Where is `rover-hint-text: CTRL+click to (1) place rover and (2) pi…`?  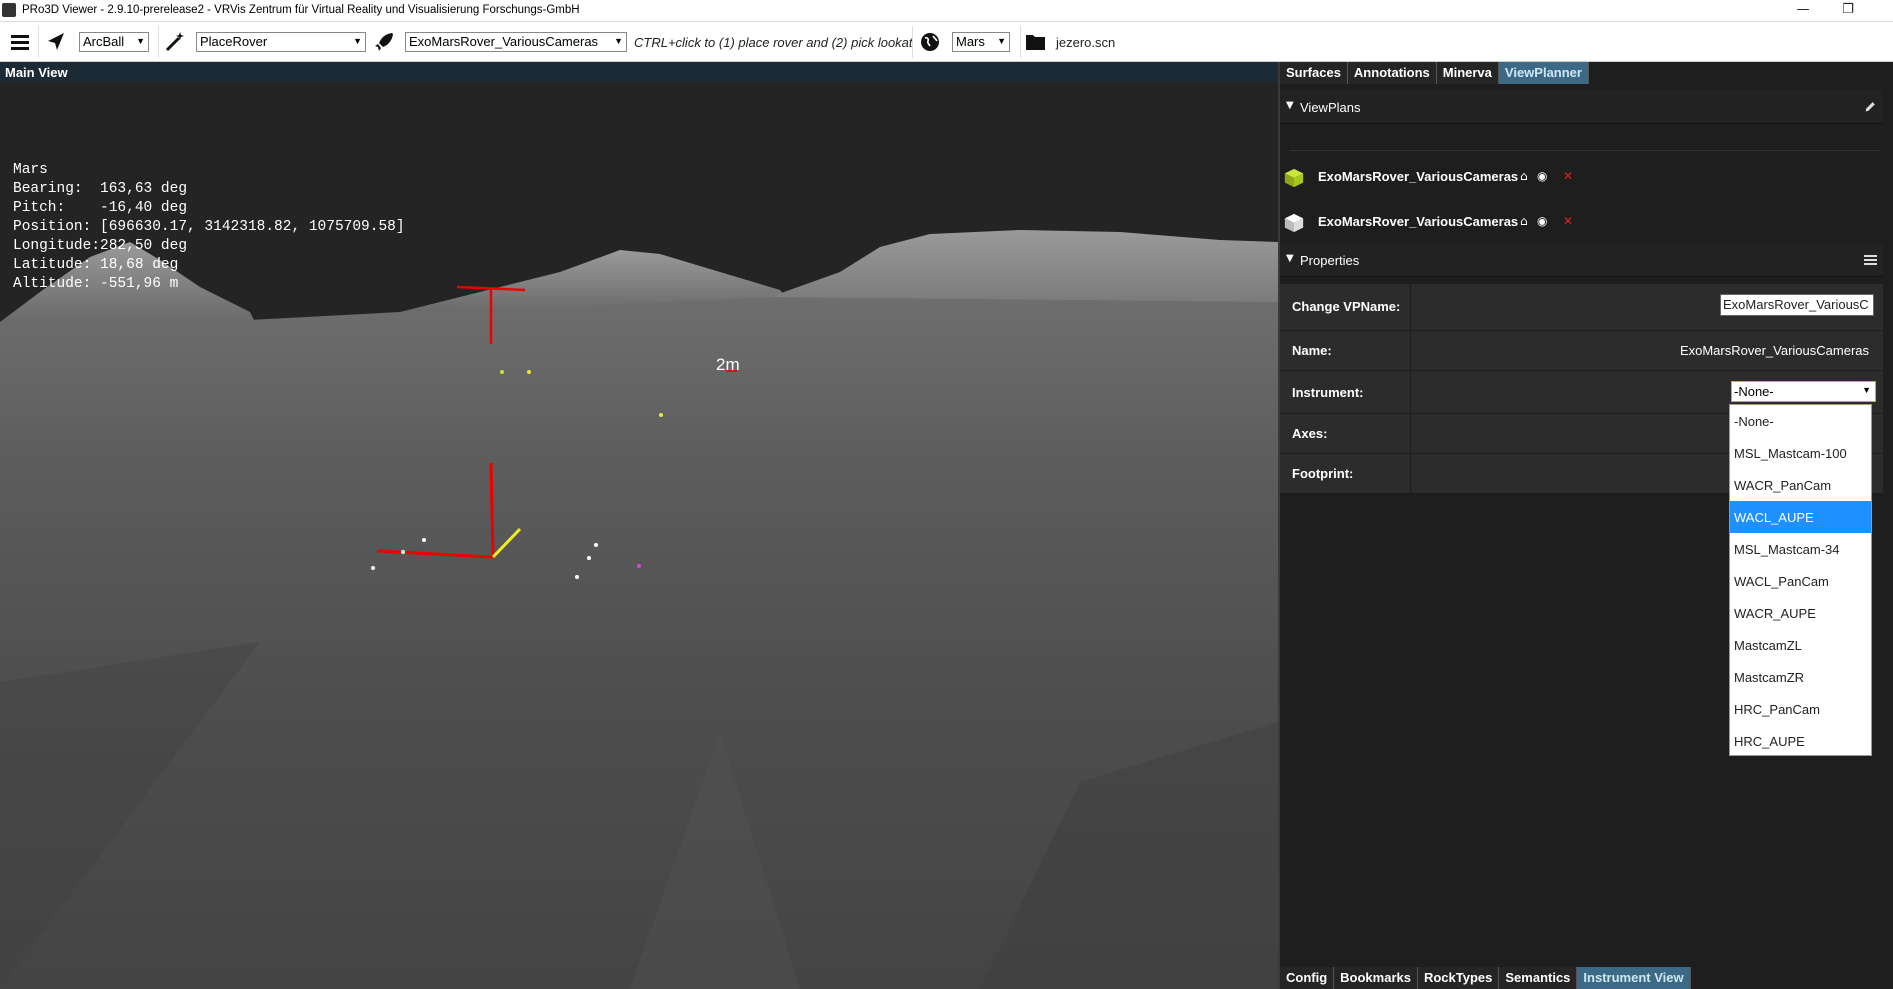
rover-hint-text: CTRL+click to (1) place rover and (2) pi… is located at coordinates (773, 42).